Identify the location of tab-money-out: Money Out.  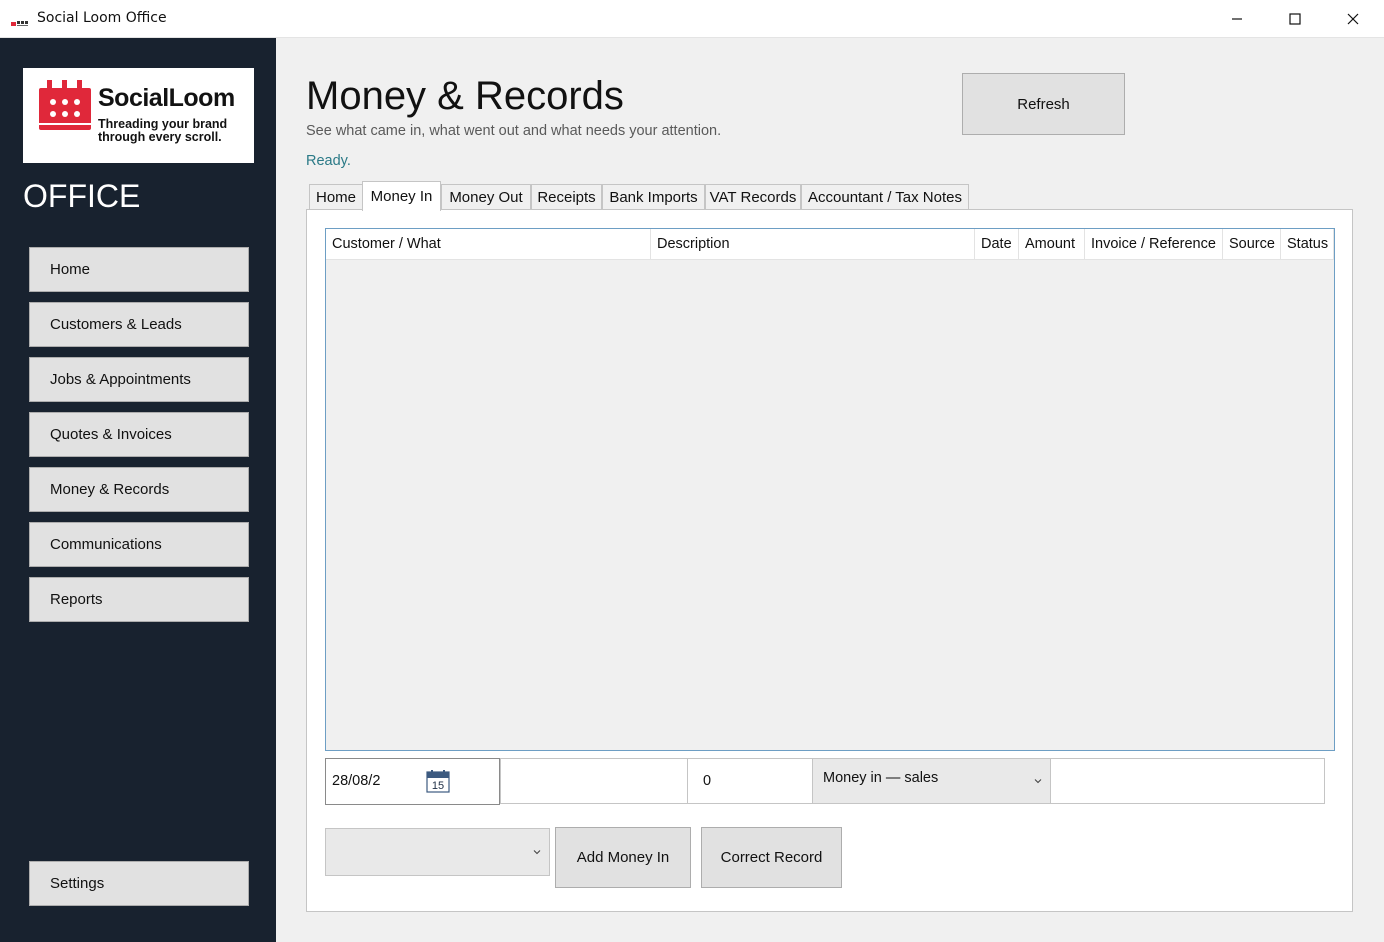
(486, 197).